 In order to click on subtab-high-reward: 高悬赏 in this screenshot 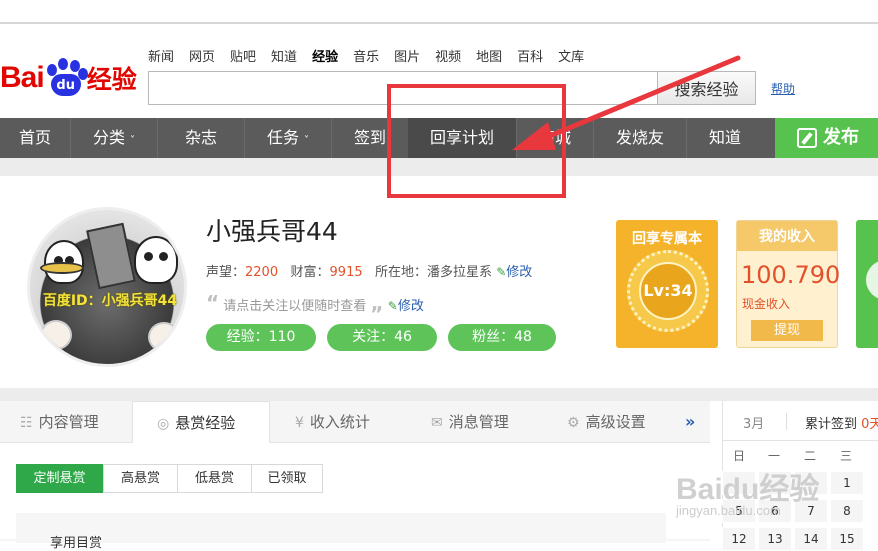, I will do `click(140, 478)`.